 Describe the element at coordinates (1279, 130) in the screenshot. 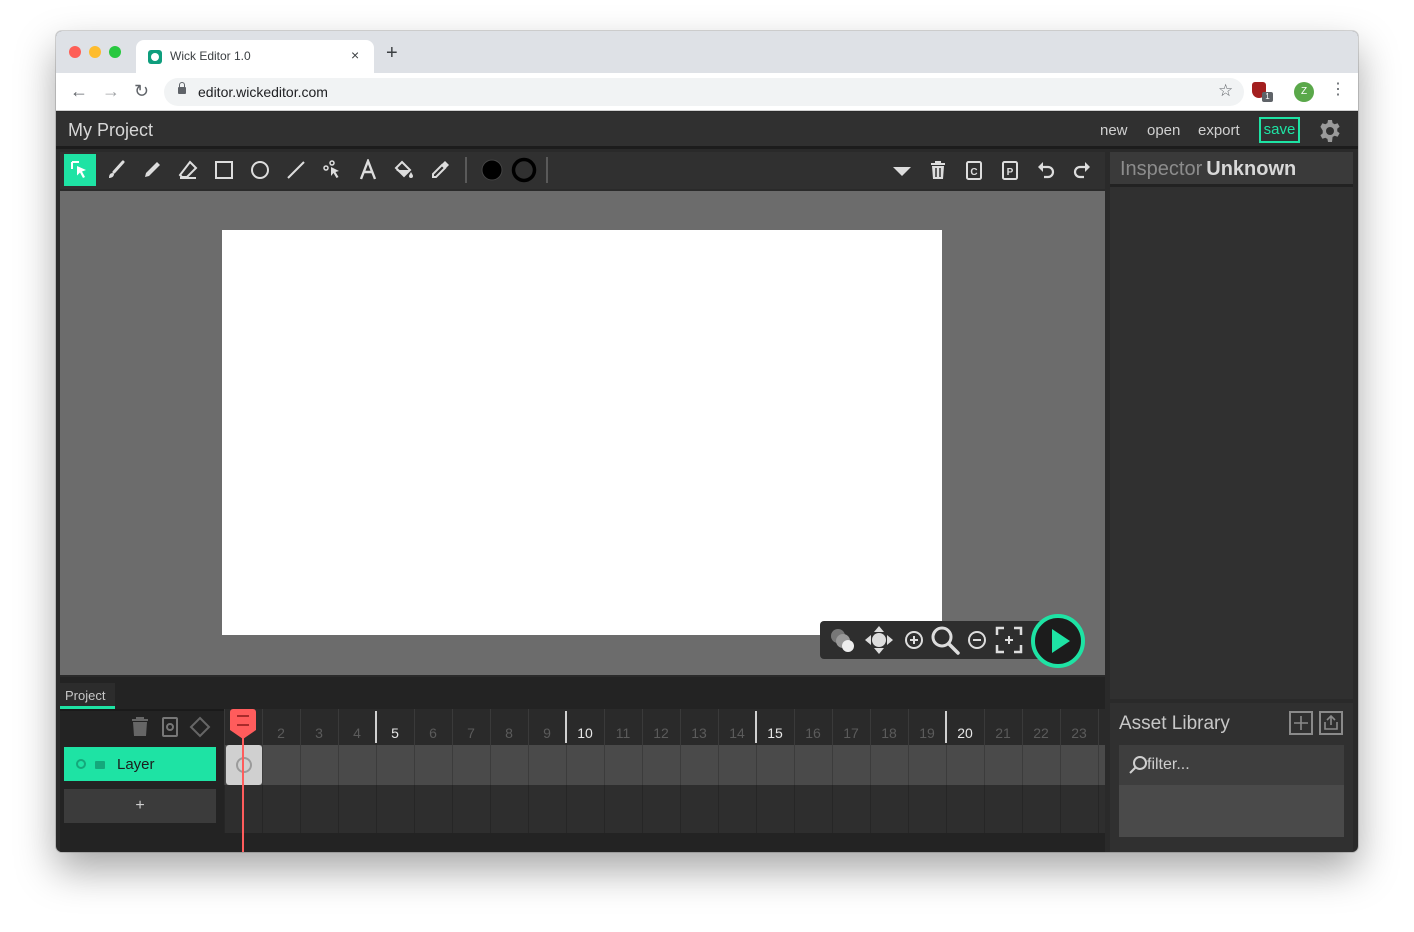

I see `save-button: save` at that location.